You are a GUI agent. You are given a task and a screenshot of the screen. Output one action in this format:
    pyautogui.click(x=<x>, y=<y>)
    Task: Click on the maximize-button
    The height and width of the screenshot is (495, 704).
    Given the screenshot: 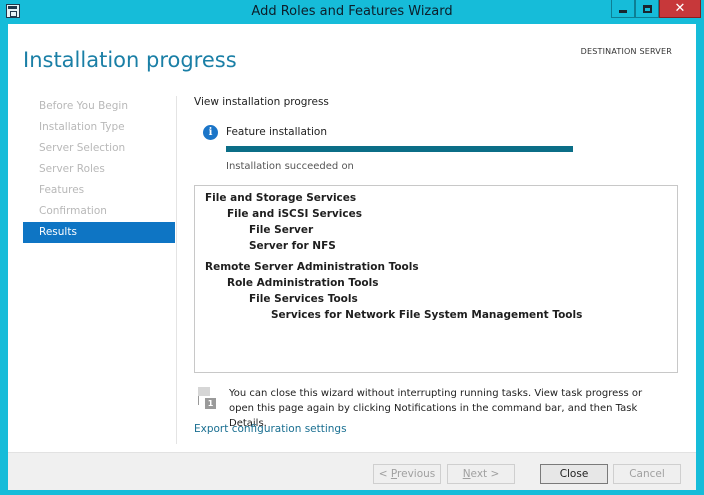 What is the action you would take?
    pyautogui.click(x=647, y=9)
    